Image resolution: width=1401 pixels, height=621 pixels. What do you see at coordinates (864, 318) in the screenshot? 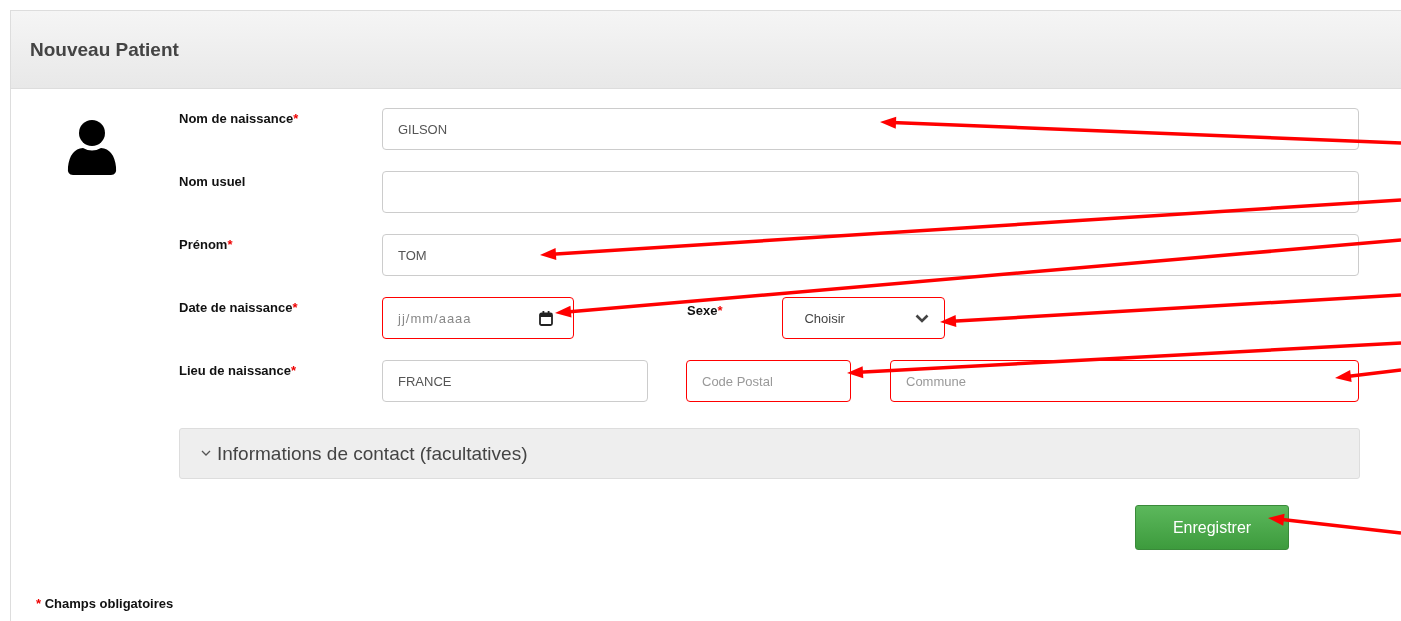
I see `sex-dropdown: Choisir` at bounding box center [864, 318].